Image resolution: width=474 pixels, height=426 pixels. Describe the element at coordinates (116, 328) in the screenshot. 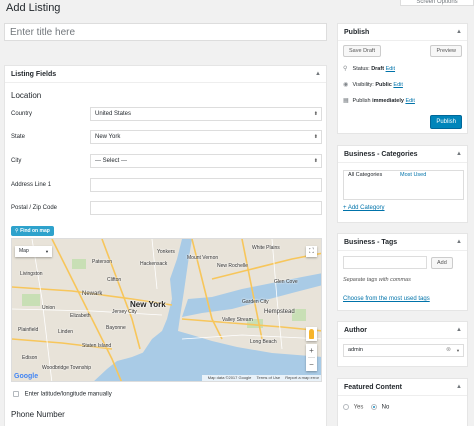

I see `place-label: Bayonne` at that location.